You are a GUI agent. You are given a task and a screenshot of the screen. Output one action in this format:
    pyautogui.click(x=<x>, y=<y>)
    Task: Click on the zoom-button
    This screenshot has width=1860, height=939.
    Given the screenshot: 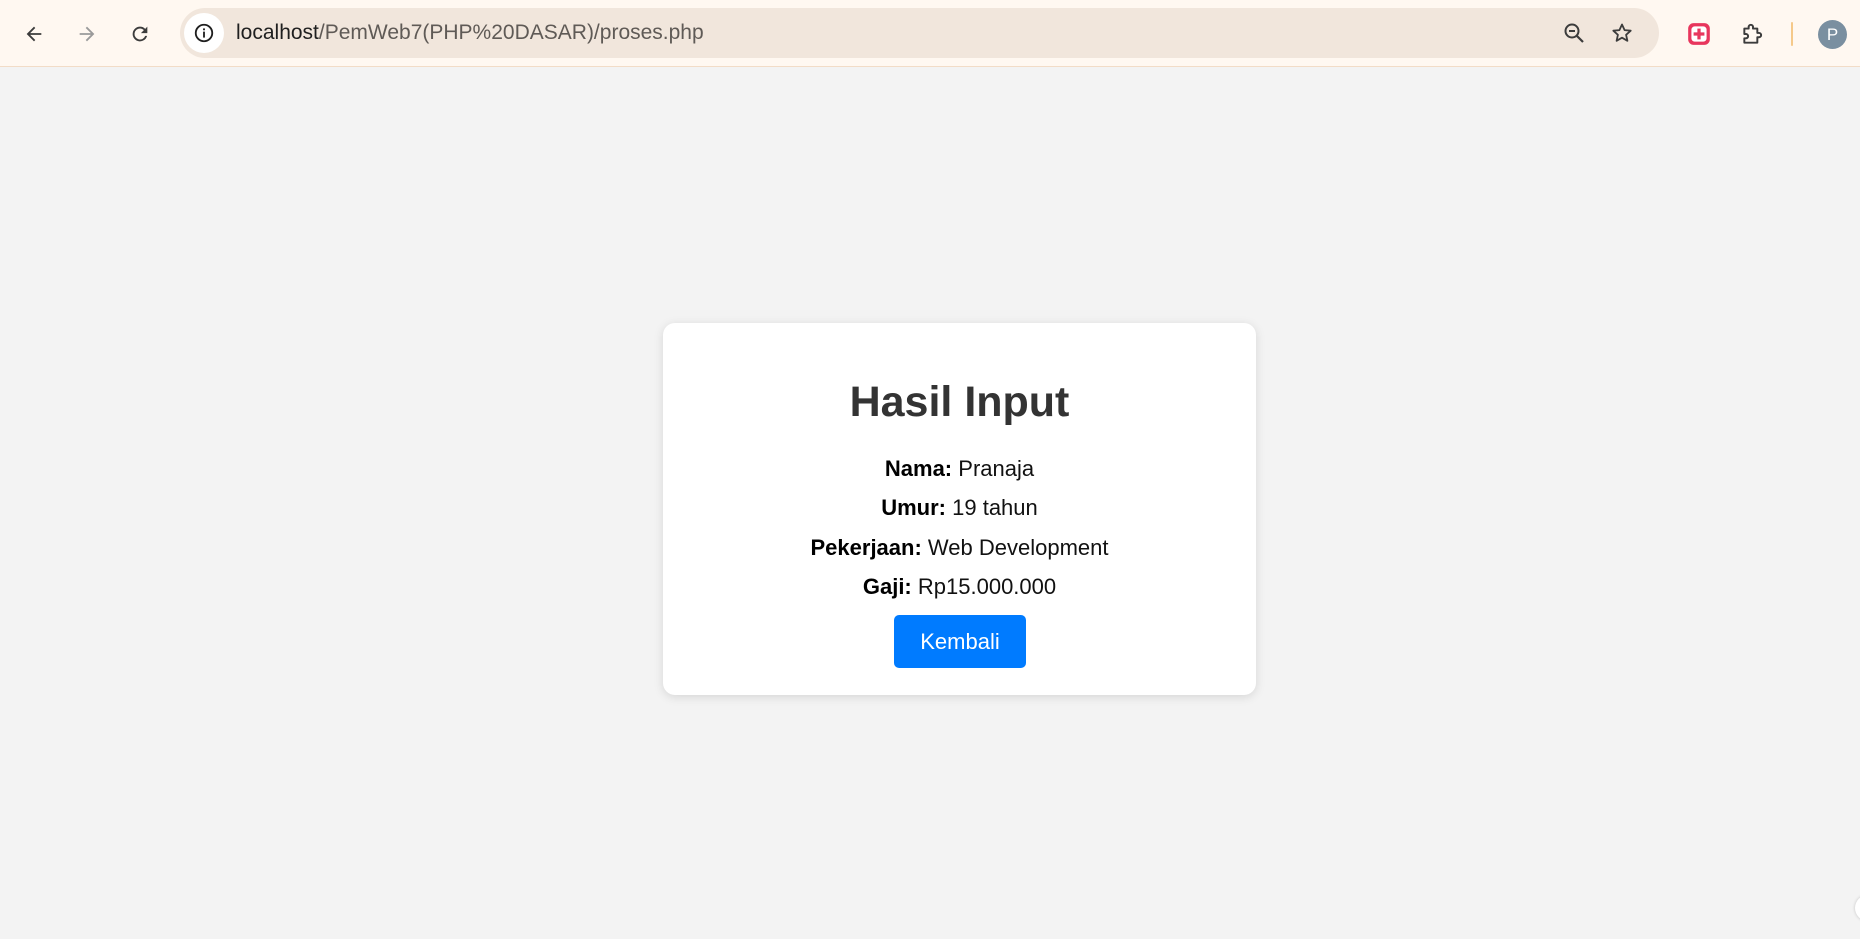 What is the action you would take?
    pyautogui.click(x=1574, y=33)
    